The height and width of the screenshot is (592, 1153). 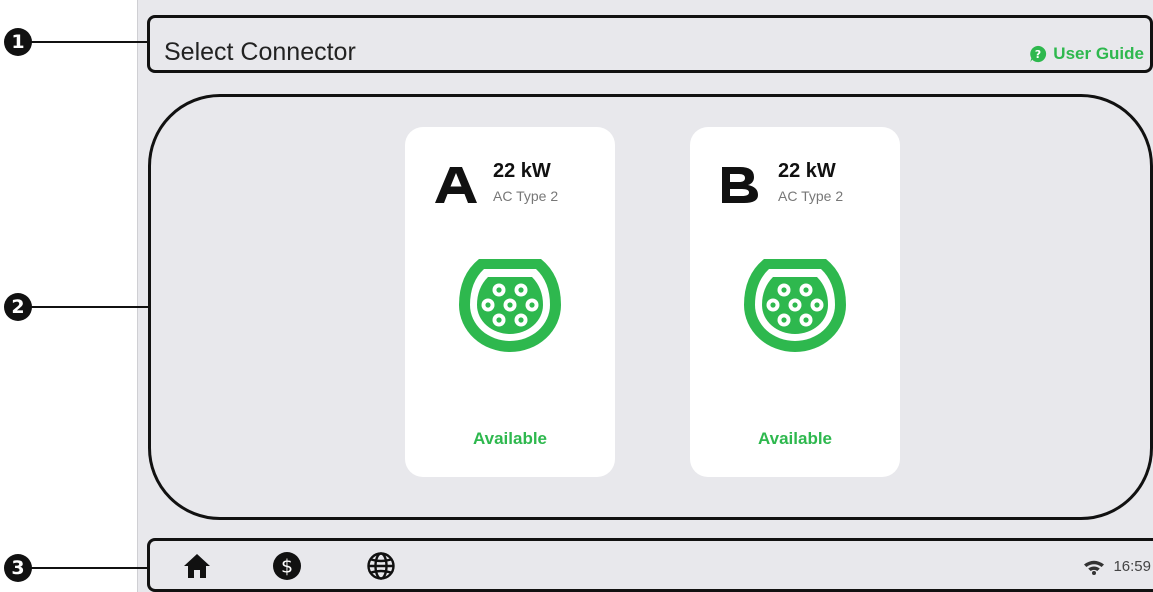 I want to click on connector-card-b: 22 kW AC Type 2 Available, so click(x=795, y=302).